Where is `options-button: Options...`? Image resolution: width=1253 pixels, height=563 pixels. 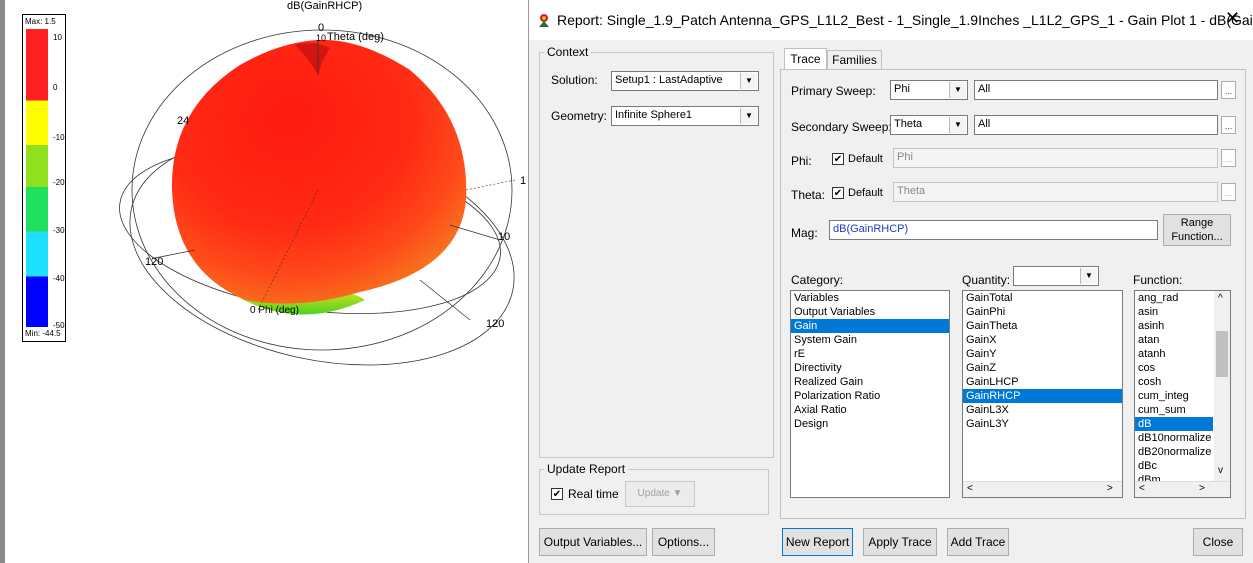
options-button: Options... is located at coordinates (683, 542).